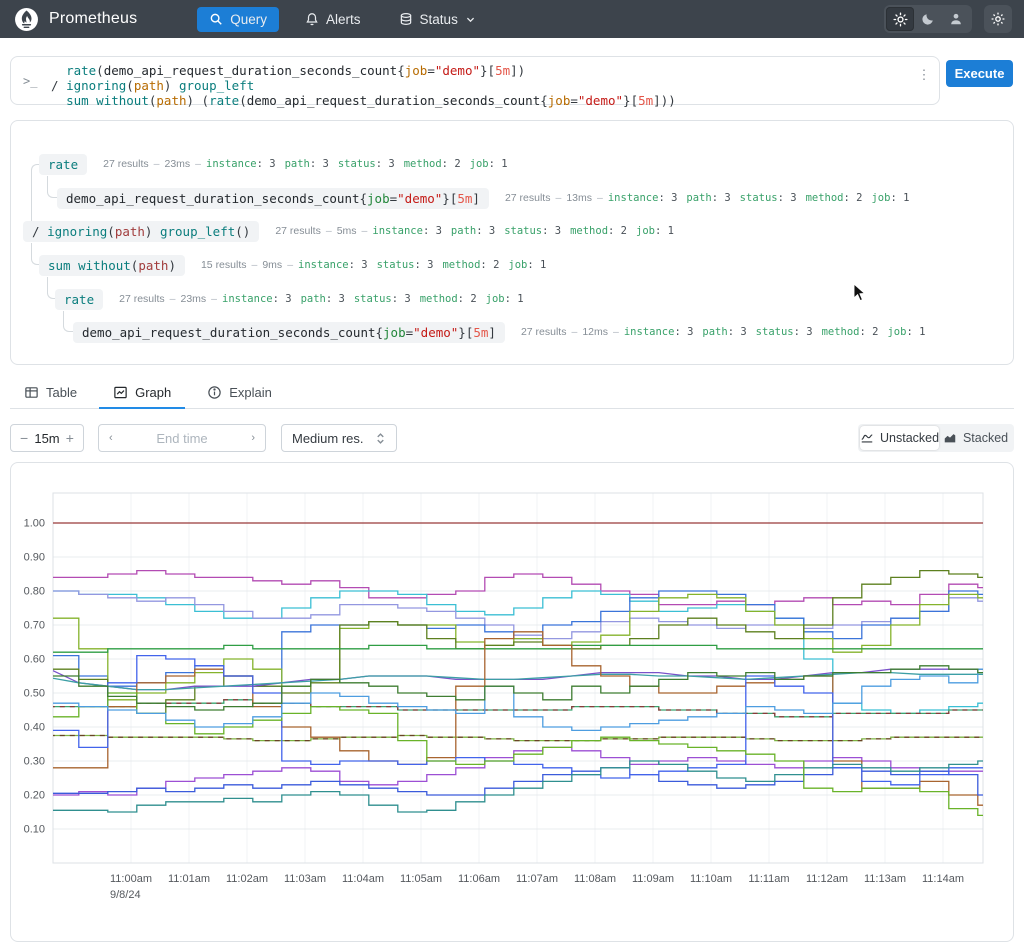 The width and height of the screenshot is (1024, 946). Describe the element at coordinates (950, 438) in the screenshot. I see `area-chart-icon` at that location.